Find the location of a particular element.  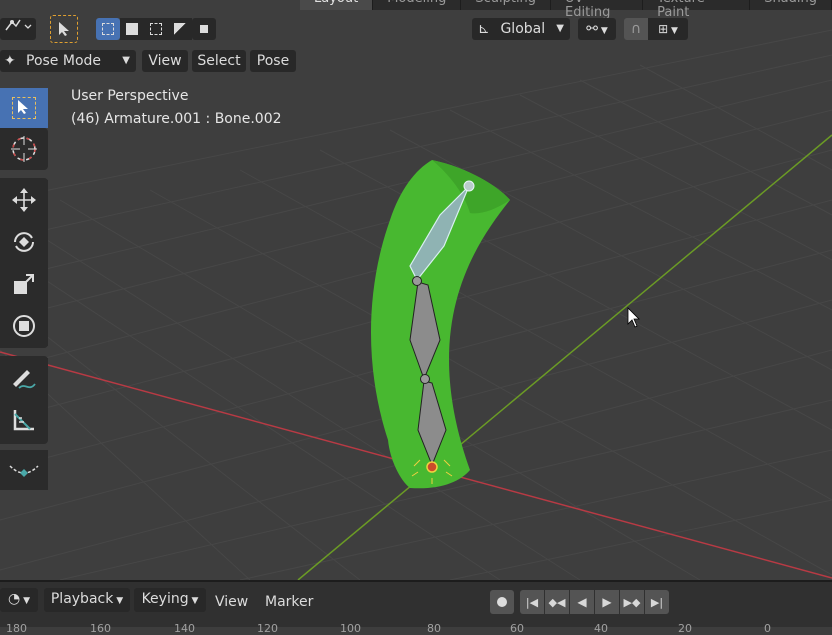

ruler-label: 40 is located at coordinates (601, 628).